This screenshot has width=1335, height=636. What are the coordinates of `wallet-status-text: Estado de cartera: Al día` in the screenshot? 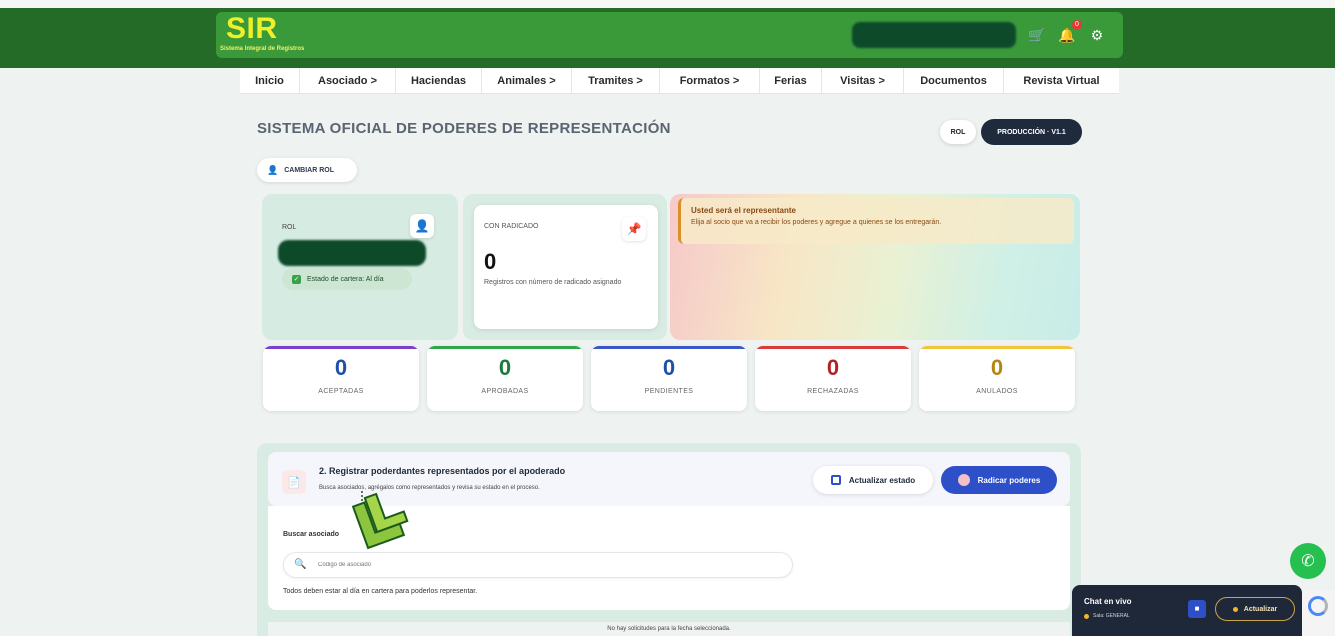 It's located at (345, 279).